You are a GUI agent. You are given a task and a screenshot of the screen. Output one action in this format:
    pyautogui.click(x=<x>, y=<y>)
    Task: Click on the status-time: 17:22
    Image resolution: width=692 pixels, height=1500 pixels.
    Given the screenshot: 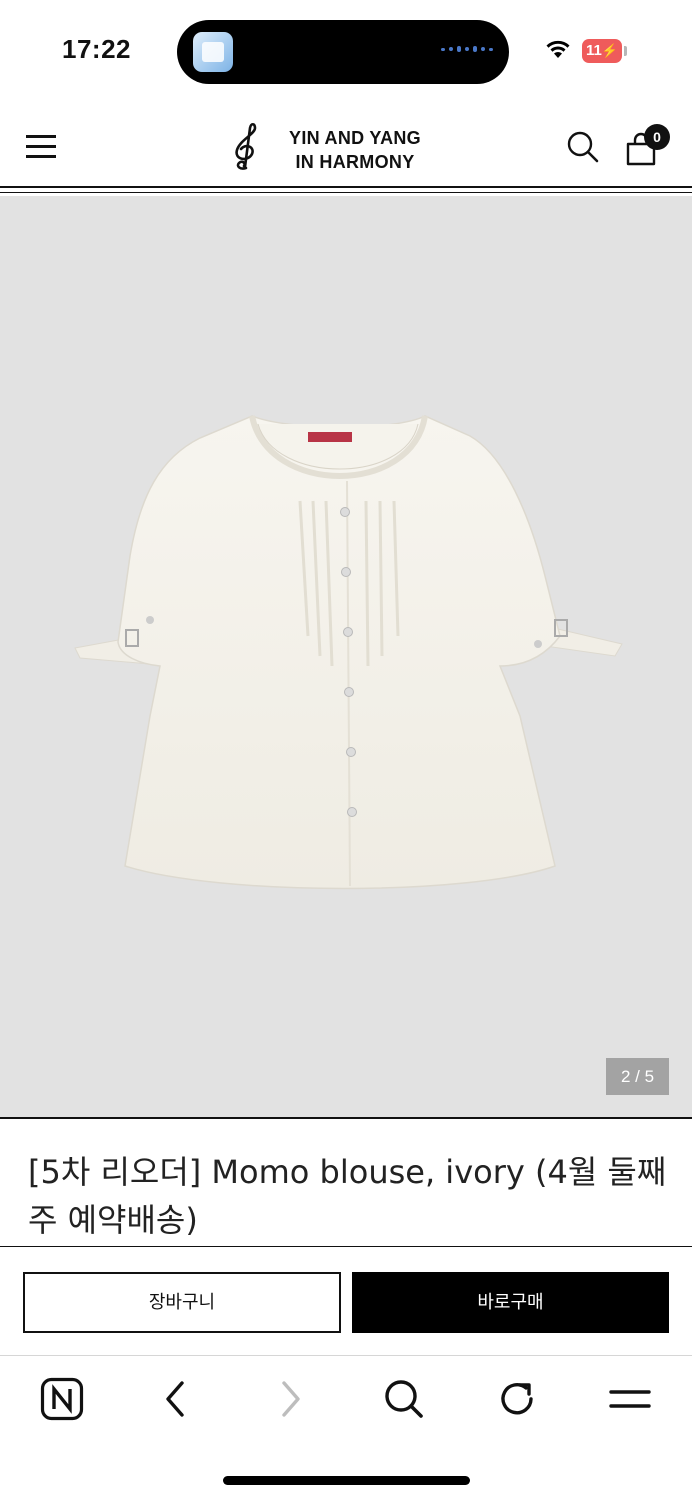 What is the action you would take?
    pyautogui.click(x=96, y=49)
    